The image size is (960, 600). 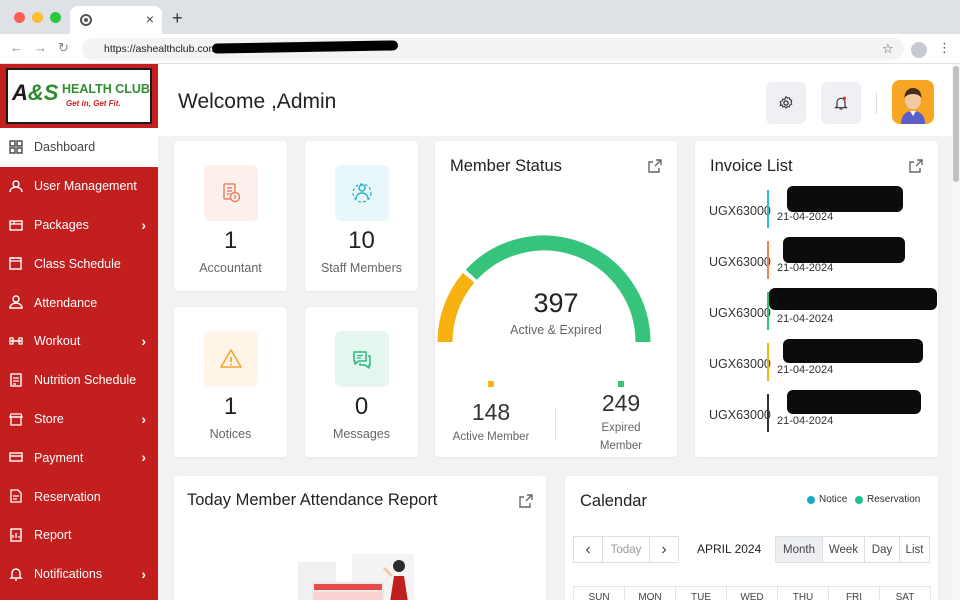 What do you see at coordinates (79, 574) in the screenshot?
I see `sidebar-item-notifications: Notifications ›` at bounding box center [79, 574].